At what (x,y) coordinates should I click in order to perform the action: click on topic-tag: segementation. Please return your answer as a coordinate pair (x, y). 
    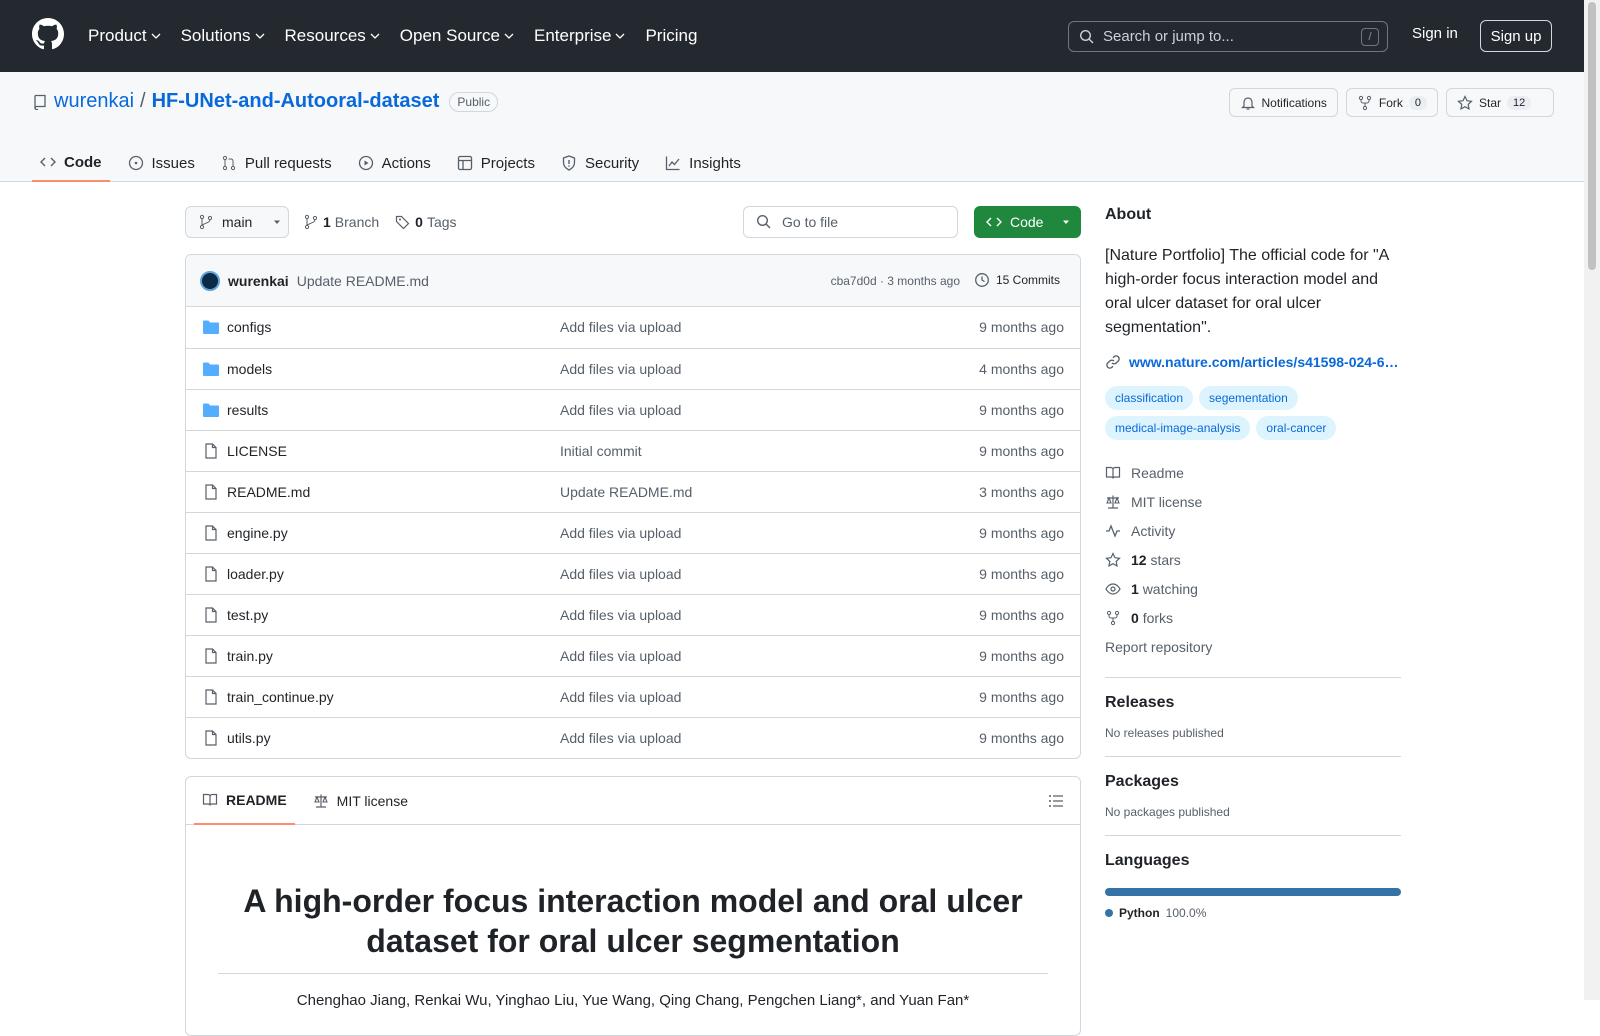
    Looking at the image, I should click on (1248, 398).